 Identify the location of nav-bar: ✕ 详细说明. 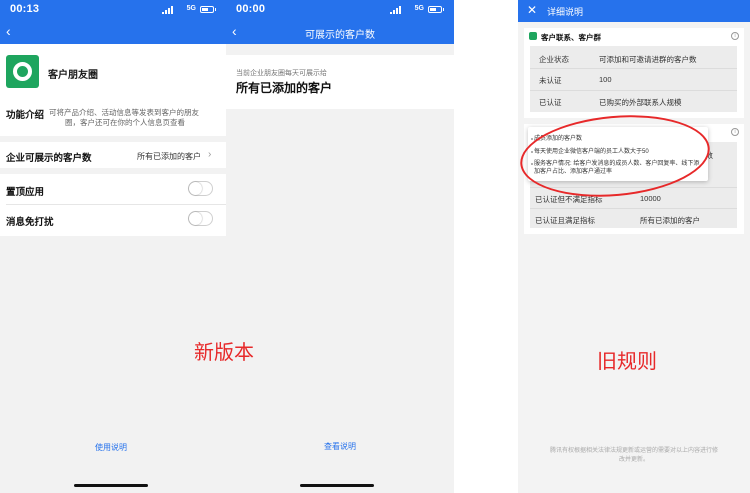
(634, 11).